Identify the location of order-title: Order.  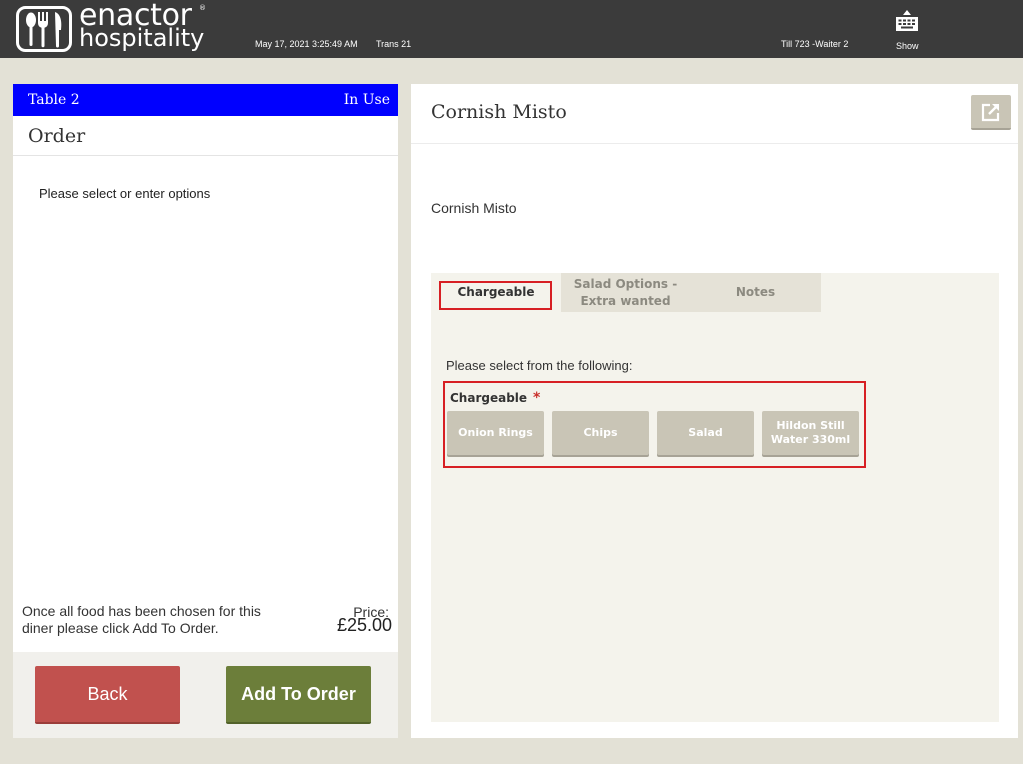
(205, 136).